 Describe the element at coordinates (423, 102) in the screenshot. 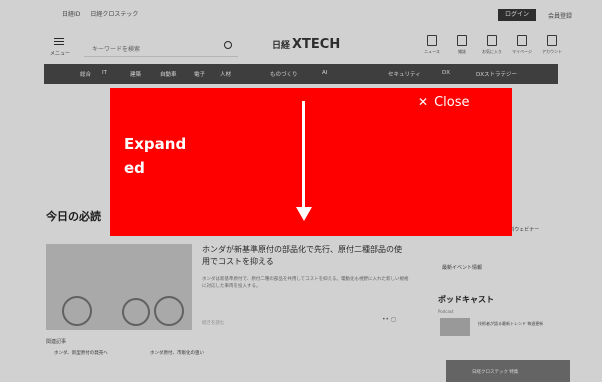

I see `close-icon: ✕` at that location.